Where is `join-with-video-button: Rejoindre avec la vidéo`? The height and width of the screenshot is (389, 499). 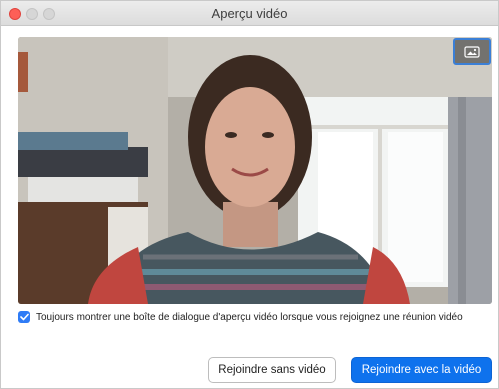 join-with-video-button: Rejoindre avec la vidéo is located at coordinates (421, 370).